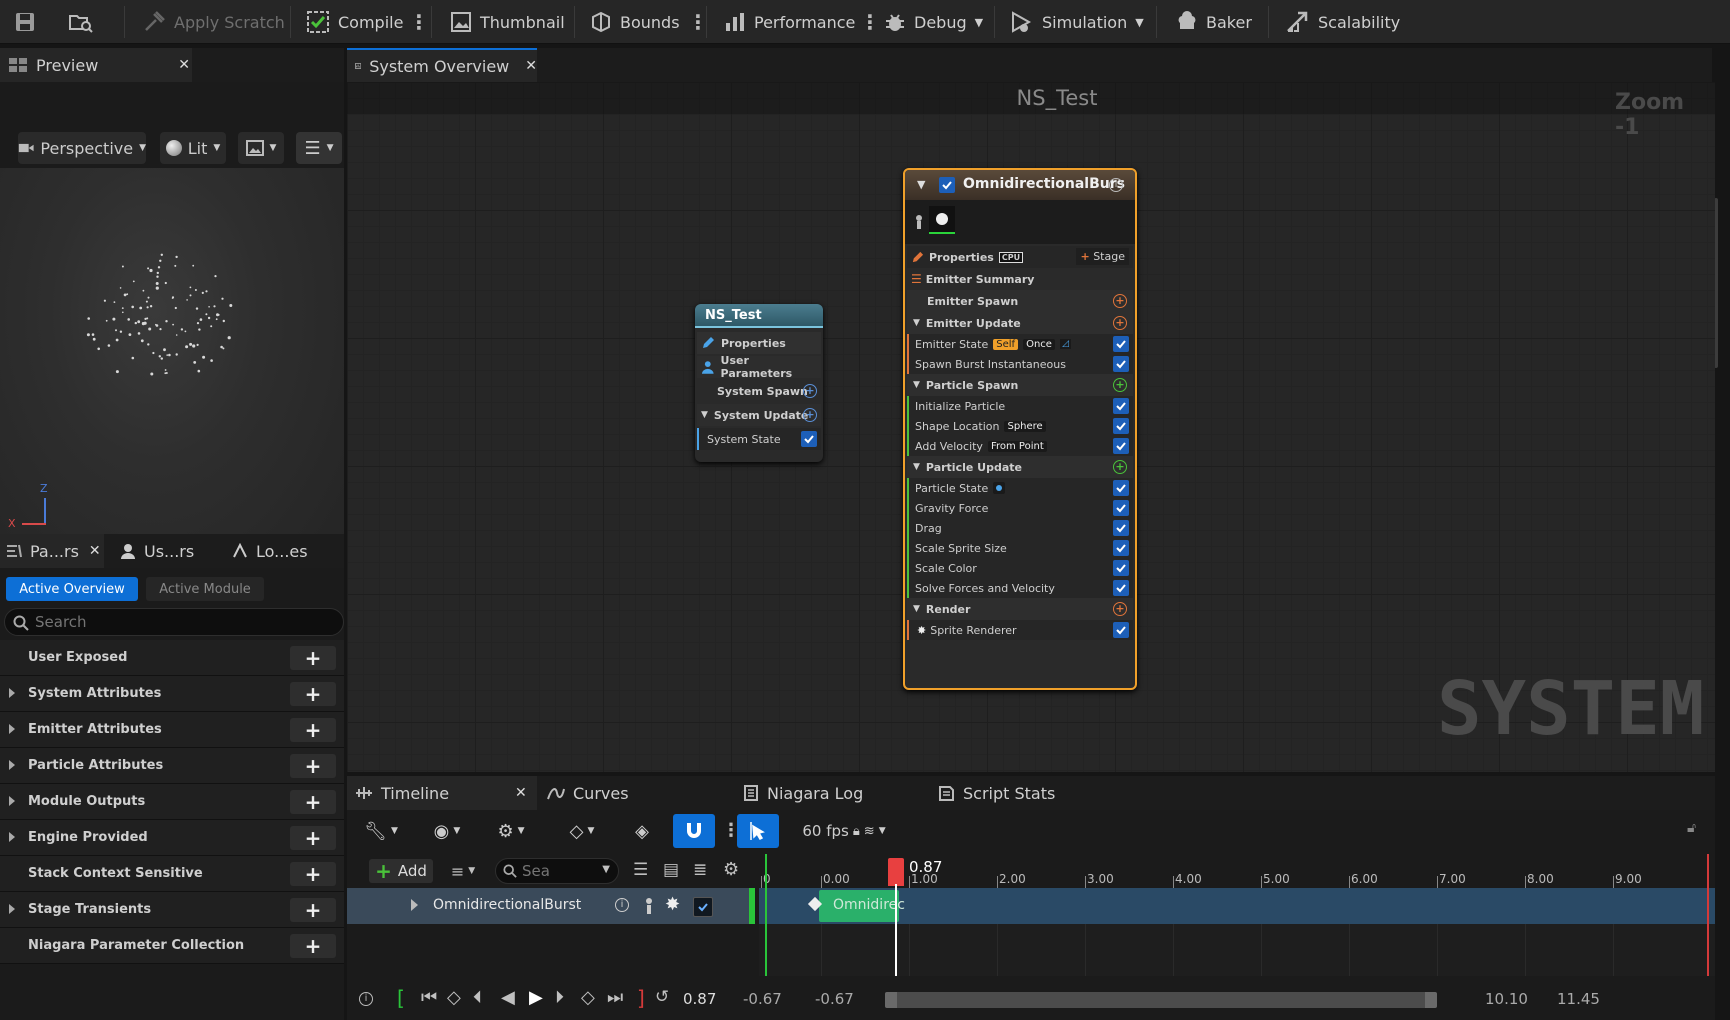 The height and width of the screenshot is (1020, 1730). I want to click on system-state-row: System State, so click(759, 439).